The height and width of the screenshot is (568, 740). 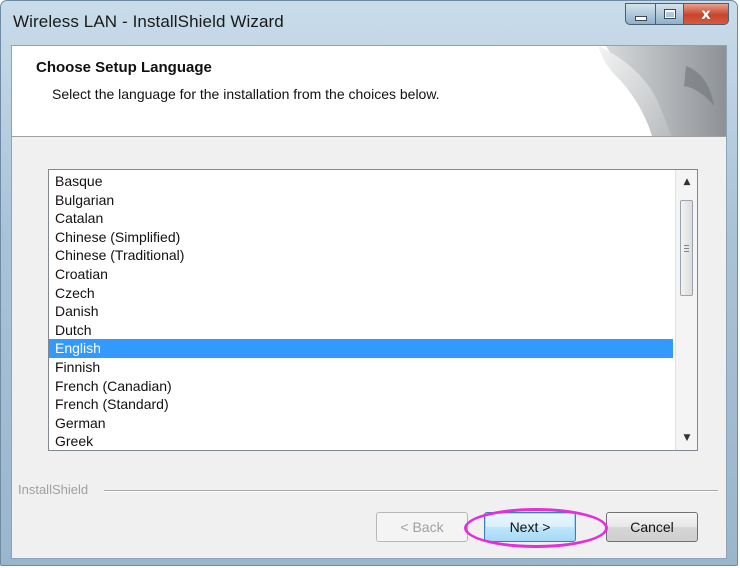 I want to click on language-option: German, so click(x=361, y=423).